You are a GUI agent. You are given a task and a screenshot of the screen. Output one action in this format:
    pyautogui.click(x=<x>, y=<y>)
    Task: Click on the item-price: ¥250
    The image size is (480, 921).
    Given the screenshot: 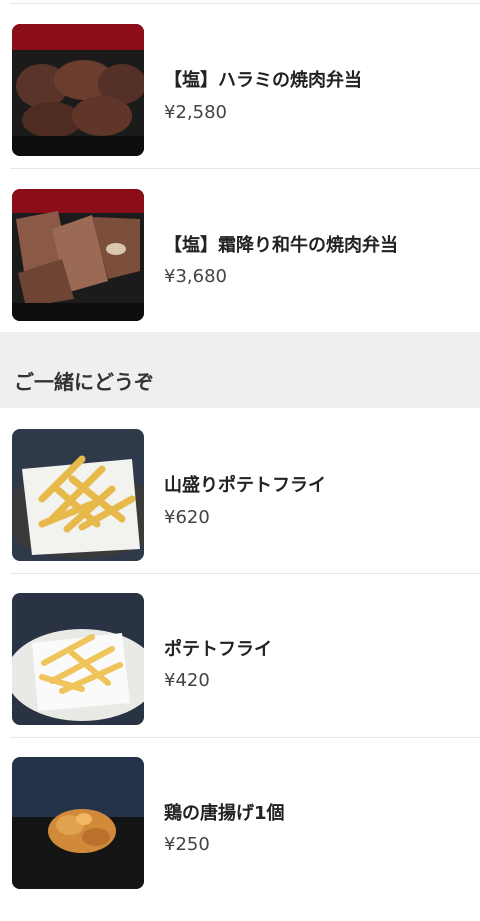 What is the action you would take?
    pyautogui.click(x=187, y=844)
    